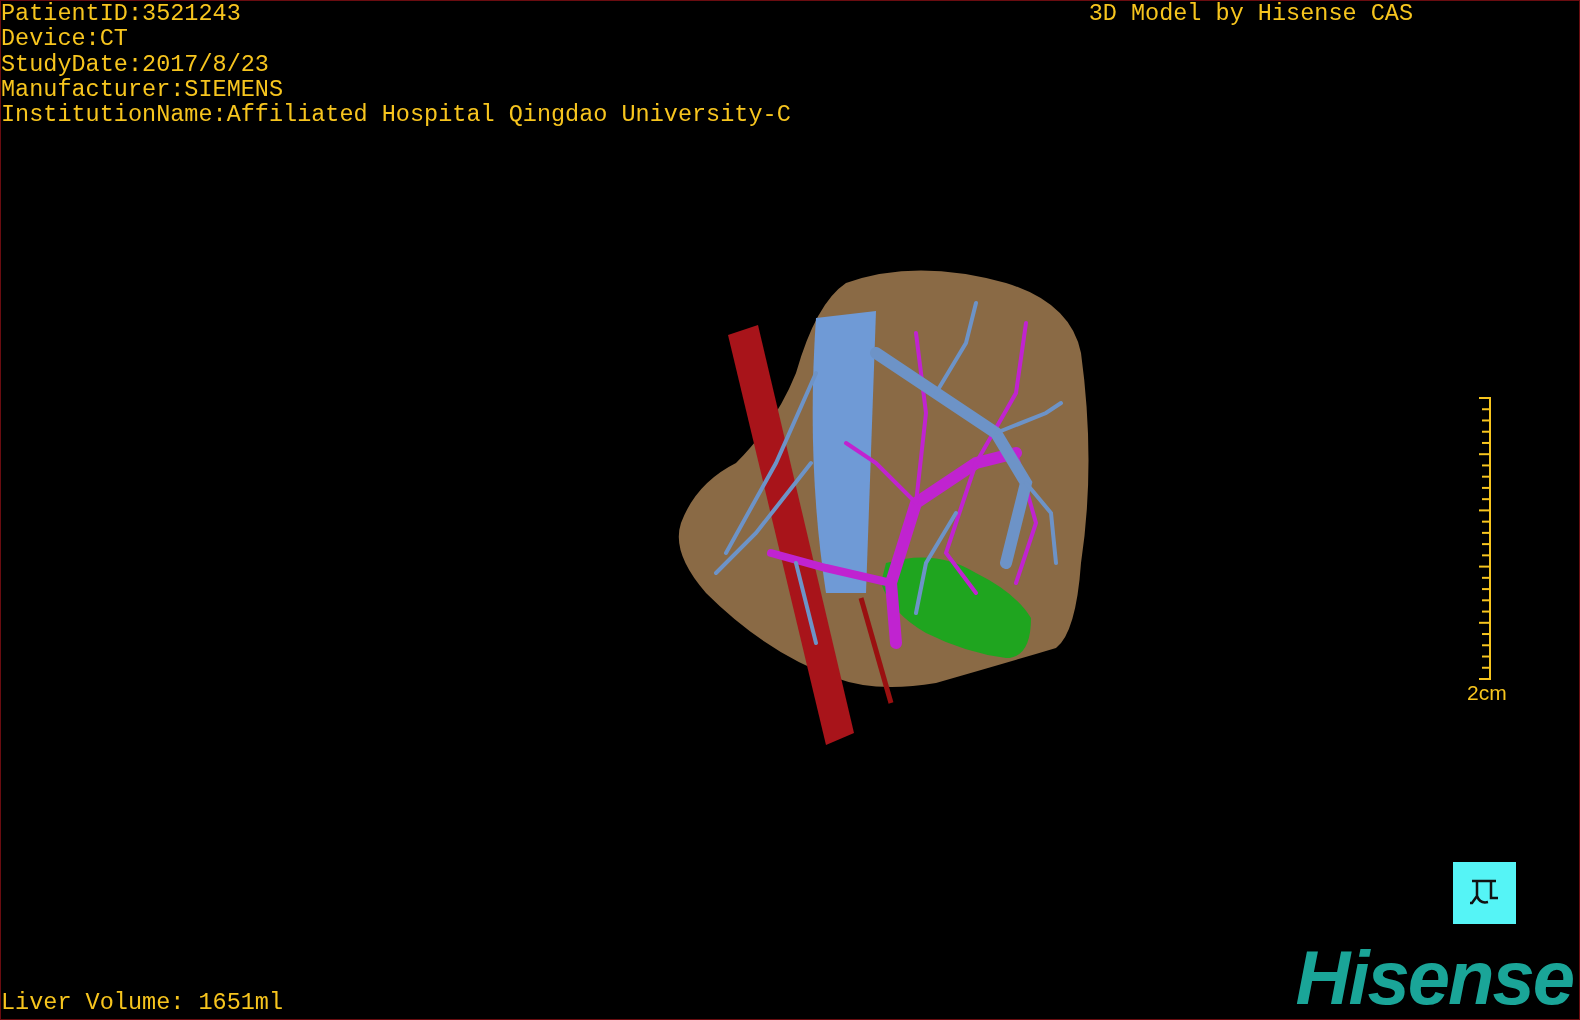 This screenshot has height=1020, width=1580. What do you see at coordinates (65, 39) in the screenshot?
I see `info-line: Device:CT` at bounding box center [65, 39].